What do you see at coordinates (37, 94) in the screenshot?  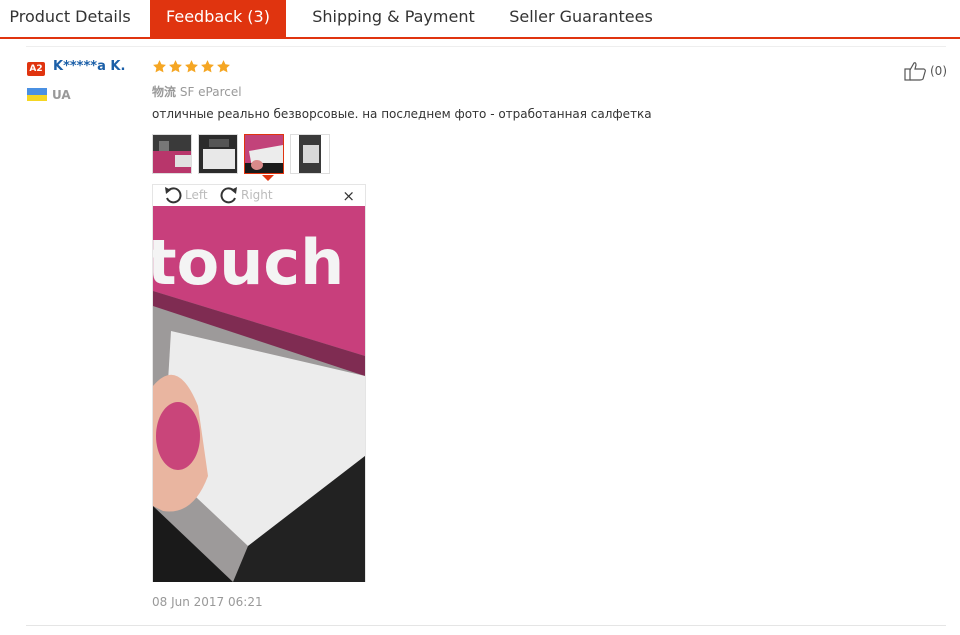 I see `ukraine-flag-icon` at bounding box center [37, 94].